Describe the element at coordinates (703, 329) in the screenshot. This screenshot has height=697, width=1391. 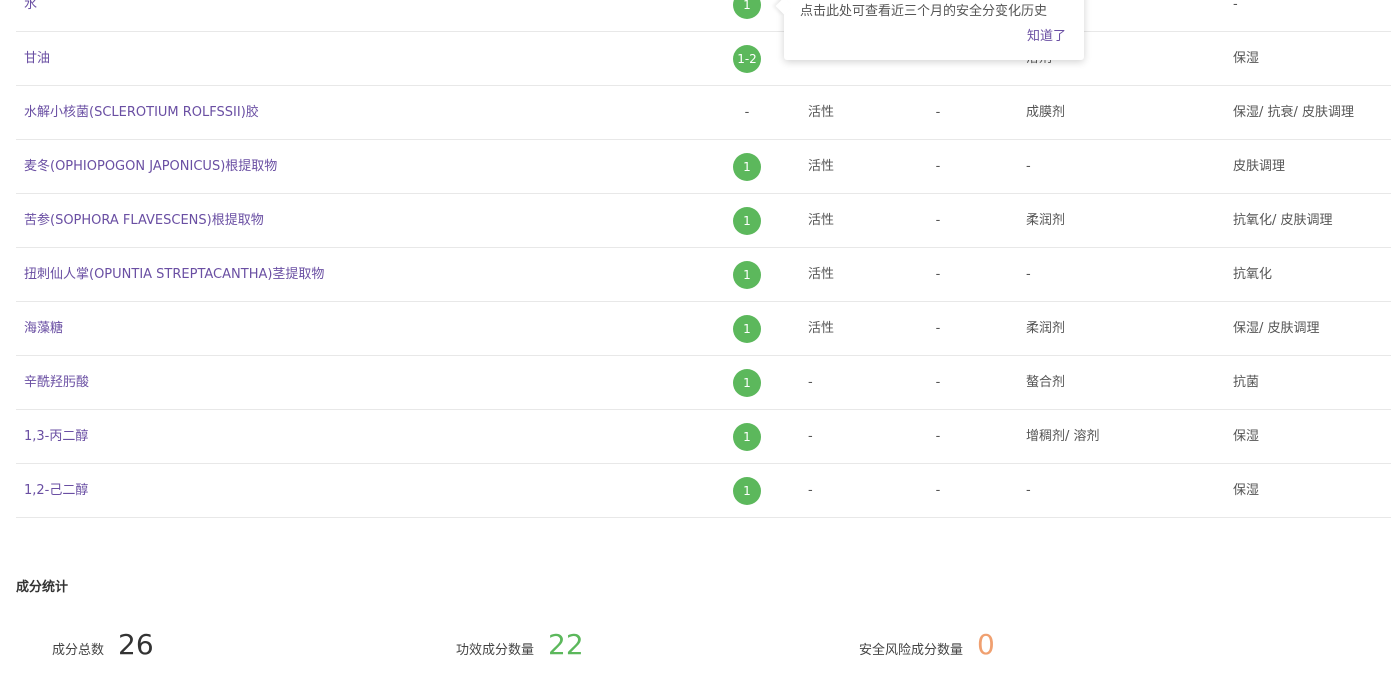
I see `table-row: 海藻糖 1 活性 - 柔润剂 保湿/ 皮肤调理` at that location.